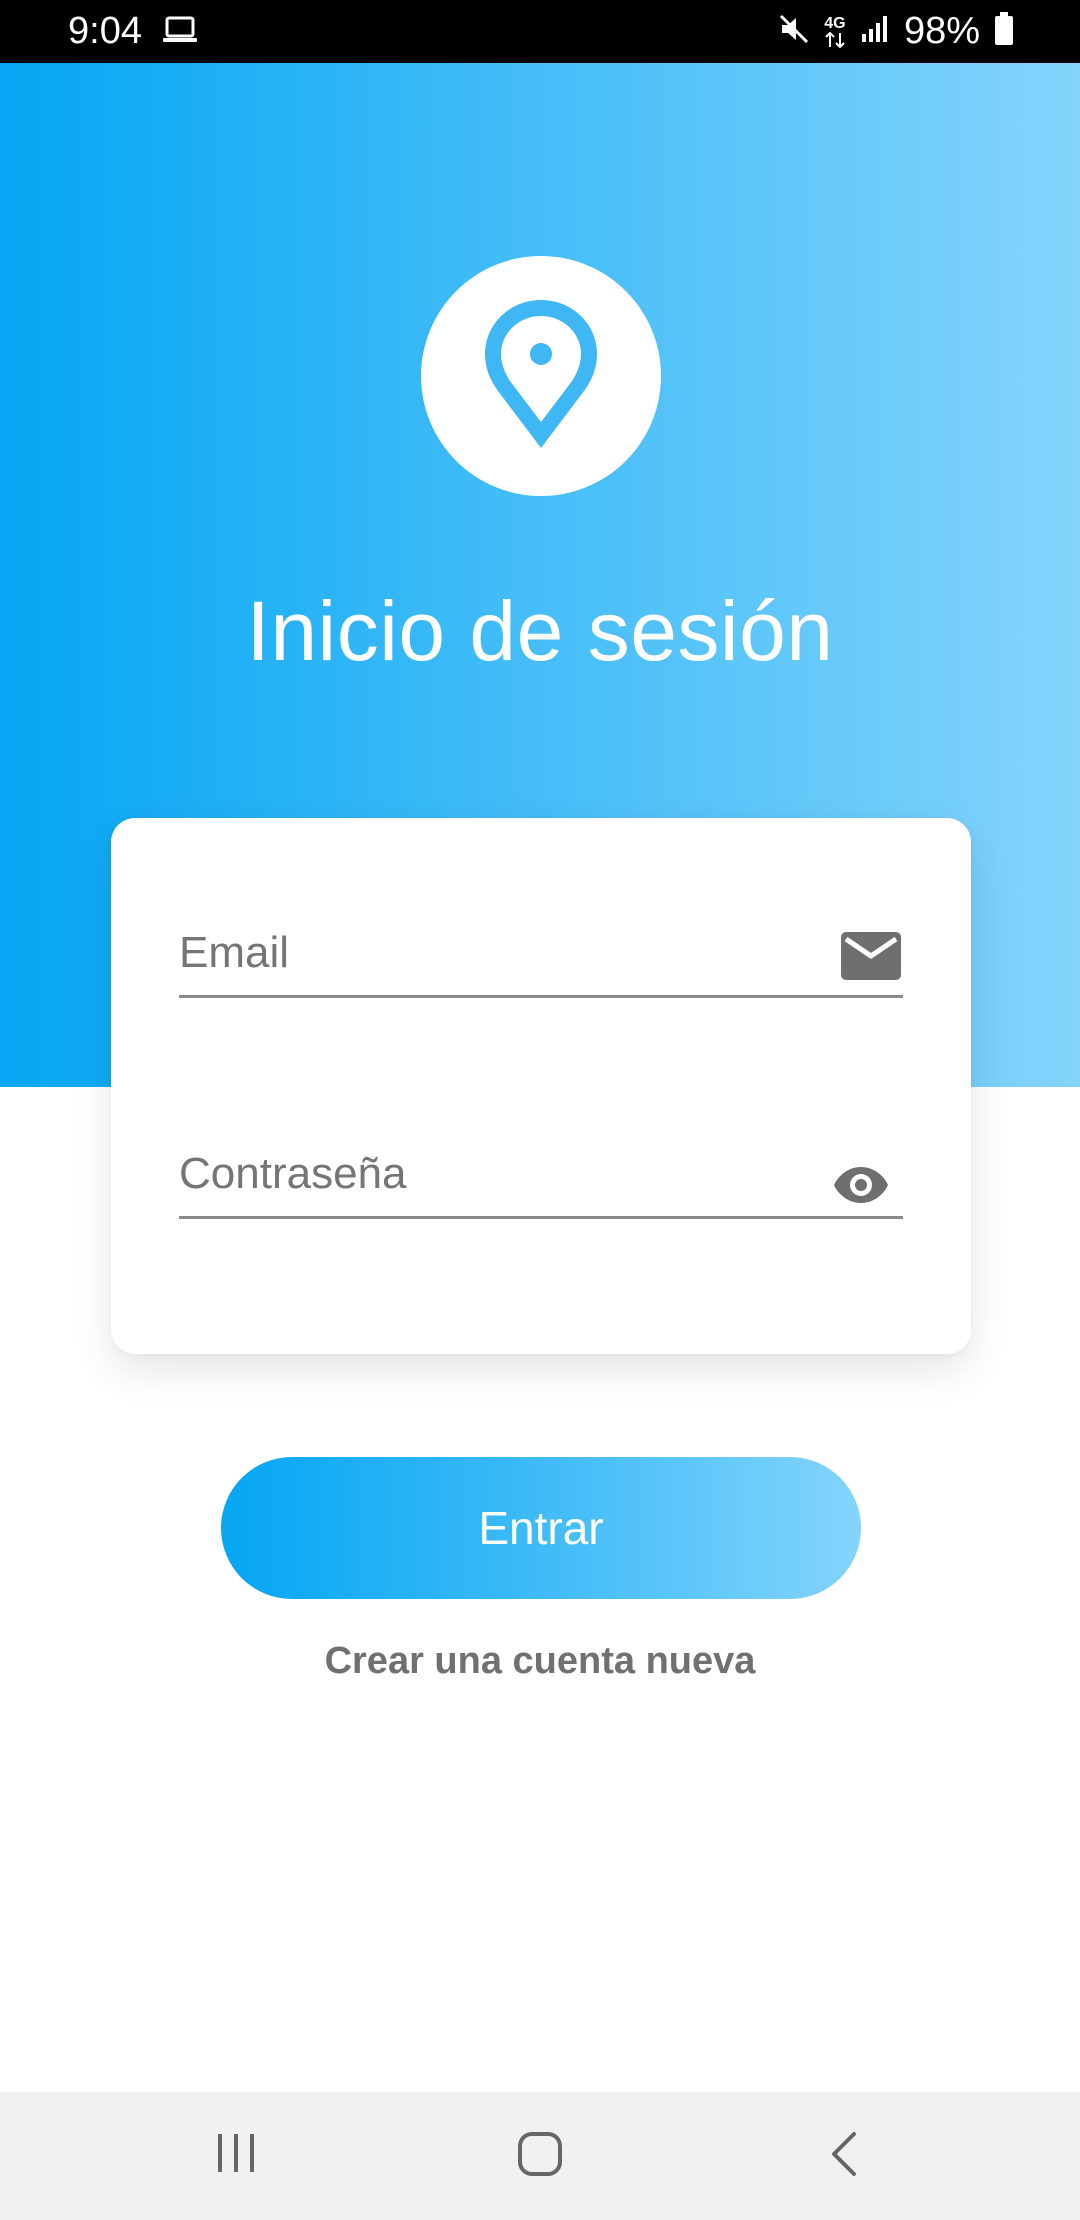 The width and height of the screenshot is (1080, 2220). I want to click on page-title: Inicio de sesión, so click(540, 631).